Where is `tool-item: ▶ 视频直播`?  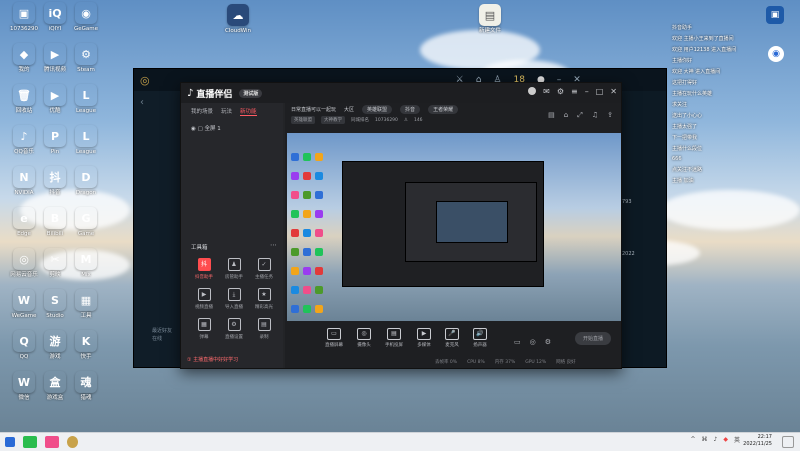 tool-item: ▶ 视频直播 is located at coordinates (204, 299).